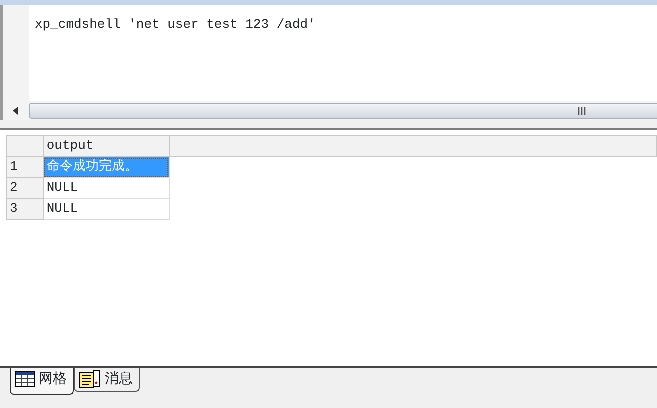 Image resolution: width=657 pixels, height=408 pixels. I want to click on column-header: output, so click(106, 146).